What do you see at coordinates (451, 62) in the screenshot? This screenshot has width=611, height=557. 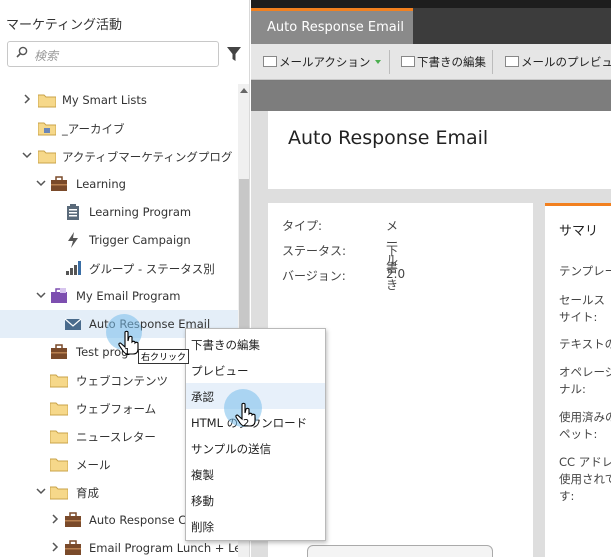 I see `edit-draft-label: 下書きの編集` at bounding box center [451, 62].